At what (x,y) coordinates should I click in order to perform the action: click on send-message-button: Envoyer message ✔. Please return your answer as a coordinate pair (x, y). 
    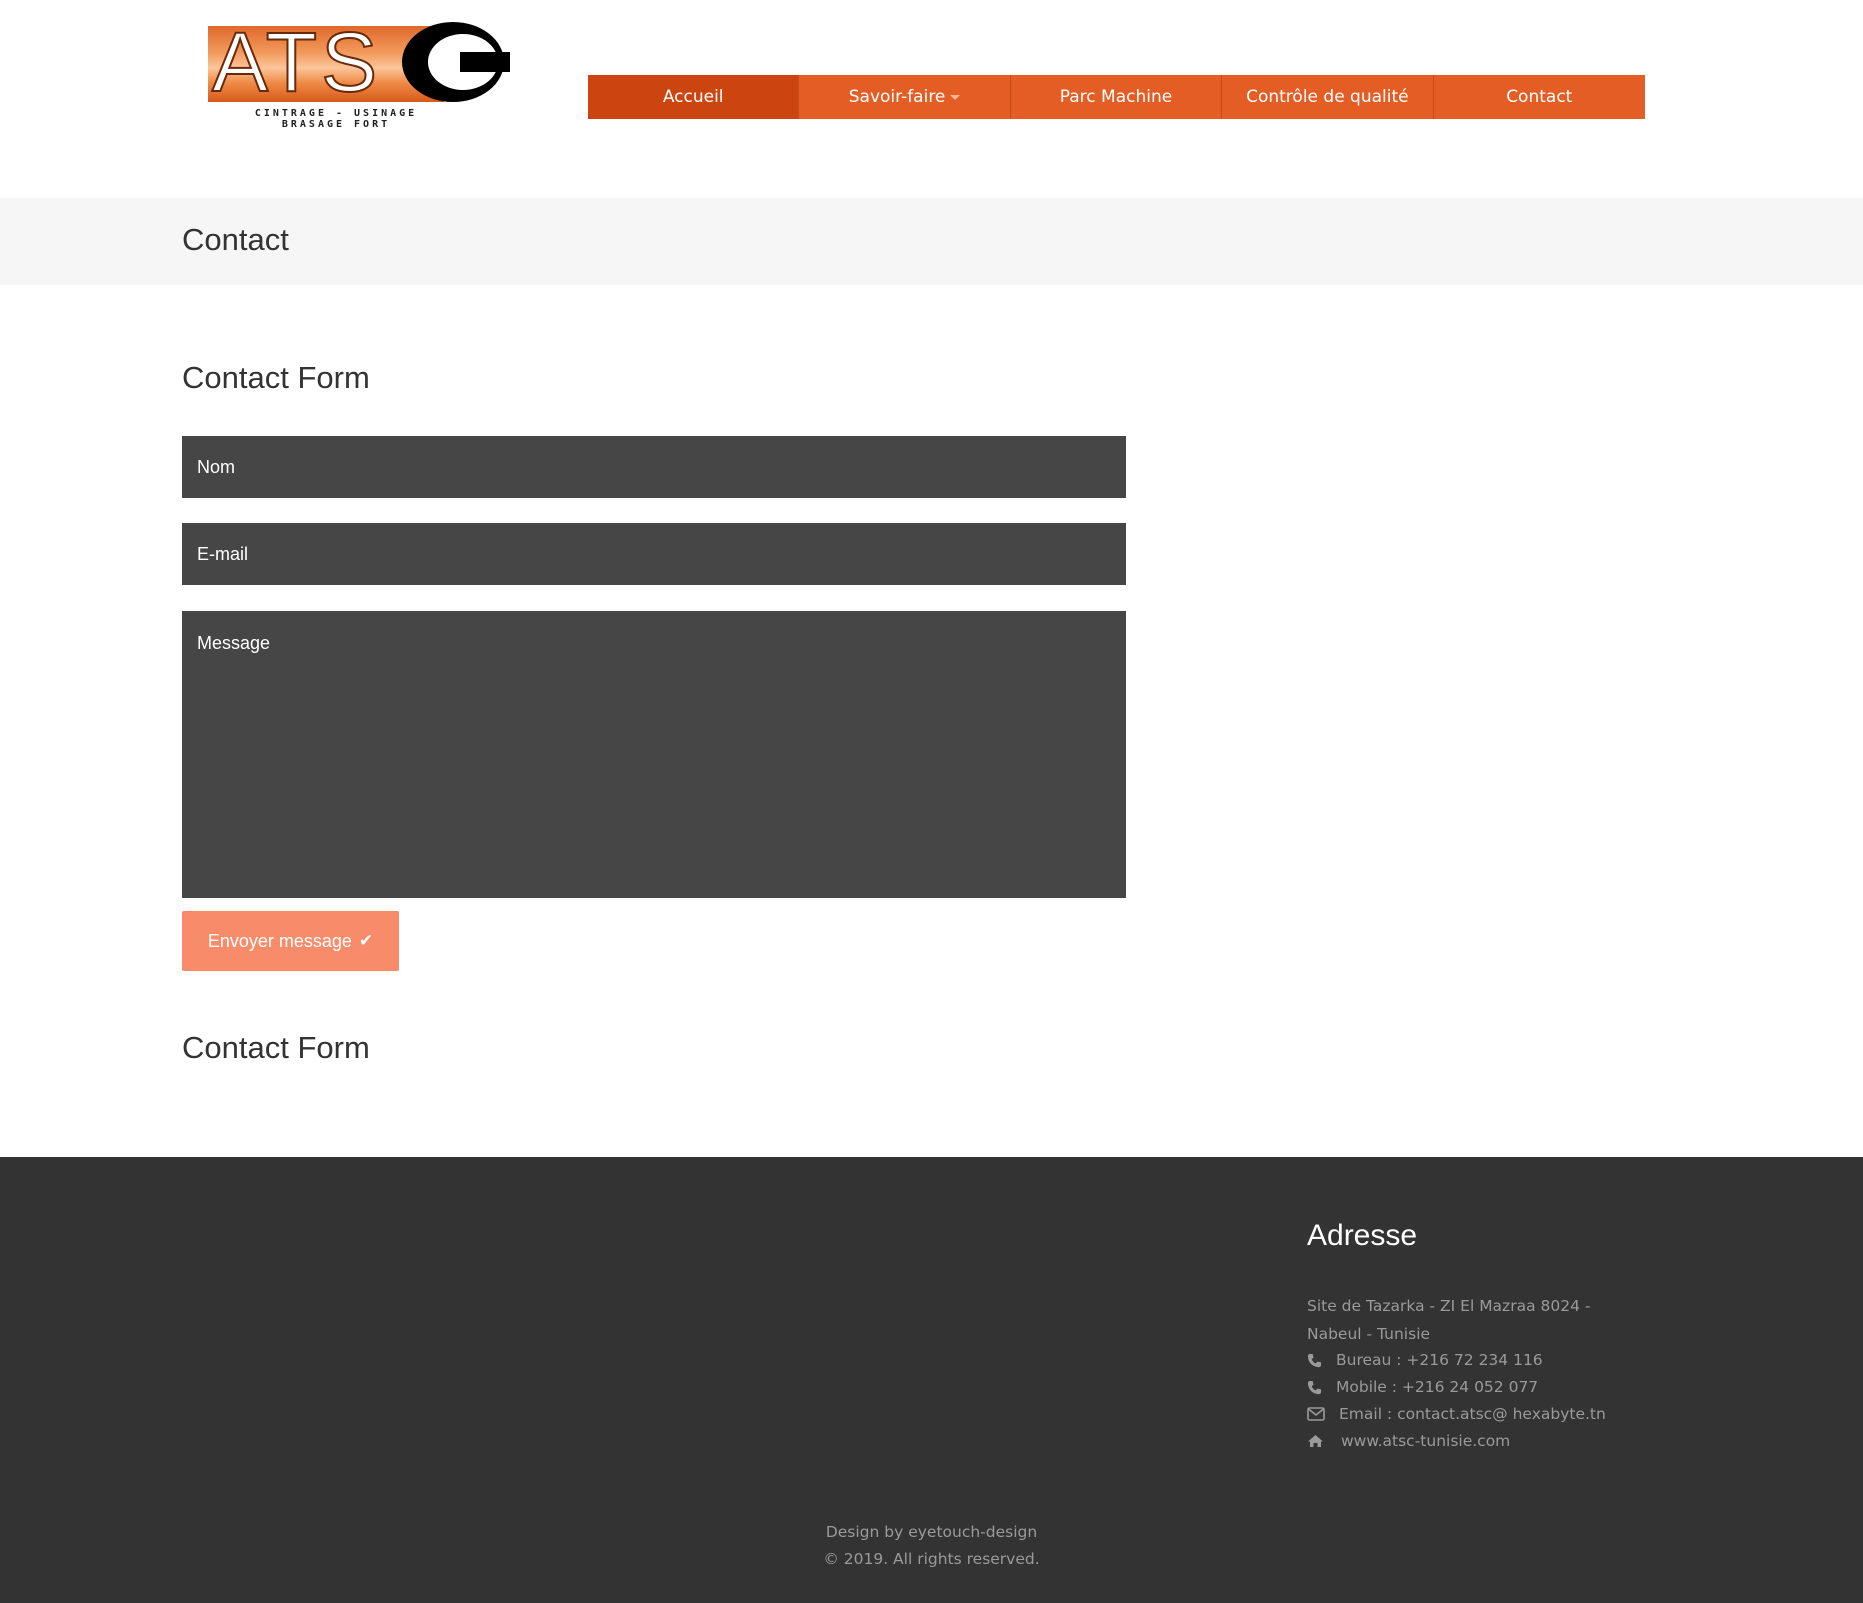
    Looking at the image, I should click on (290, 941).